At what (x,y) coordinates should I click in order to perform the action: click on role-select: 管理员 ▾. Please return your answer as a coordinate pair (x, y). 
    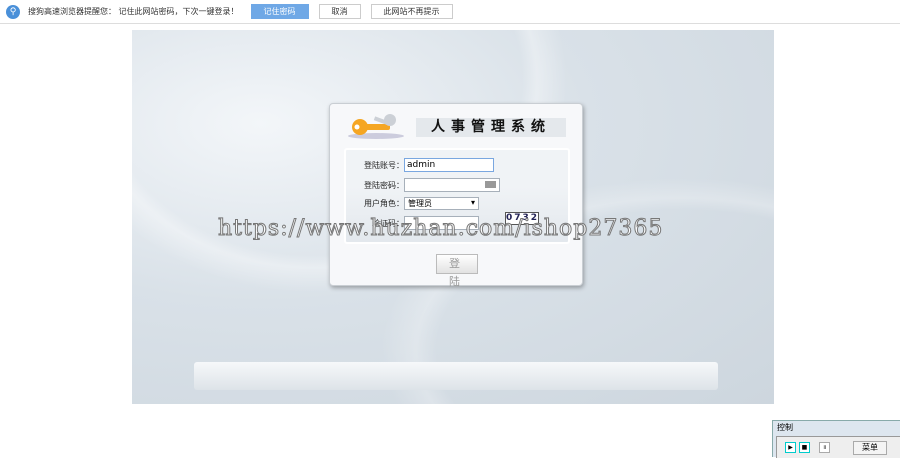
    Looking at the image, I should click on (441, 203).